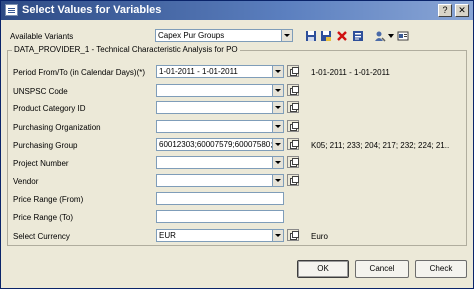  Describe the element at coordinates (57, 127) in the screenshot. I see `variable-label-purchasing-org: Purchasing Organization` at that location.